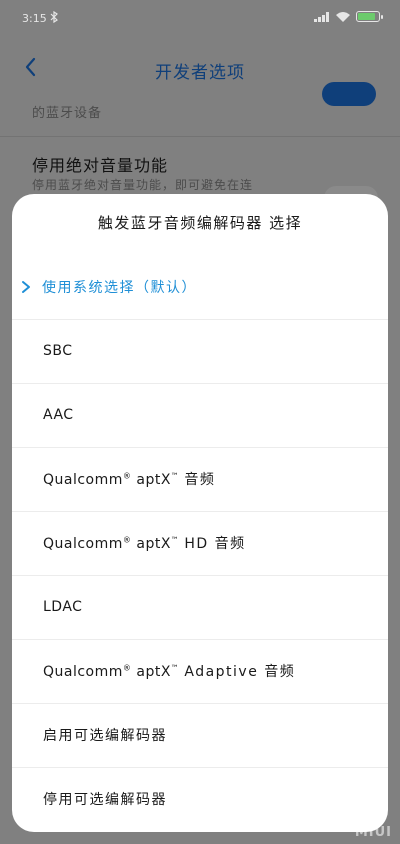 This screenshot has width=400, height=844. I want to click on option-aptx-adaptive: Qualcomm® aptX™ Adaptive 音频, so click(200, 671).